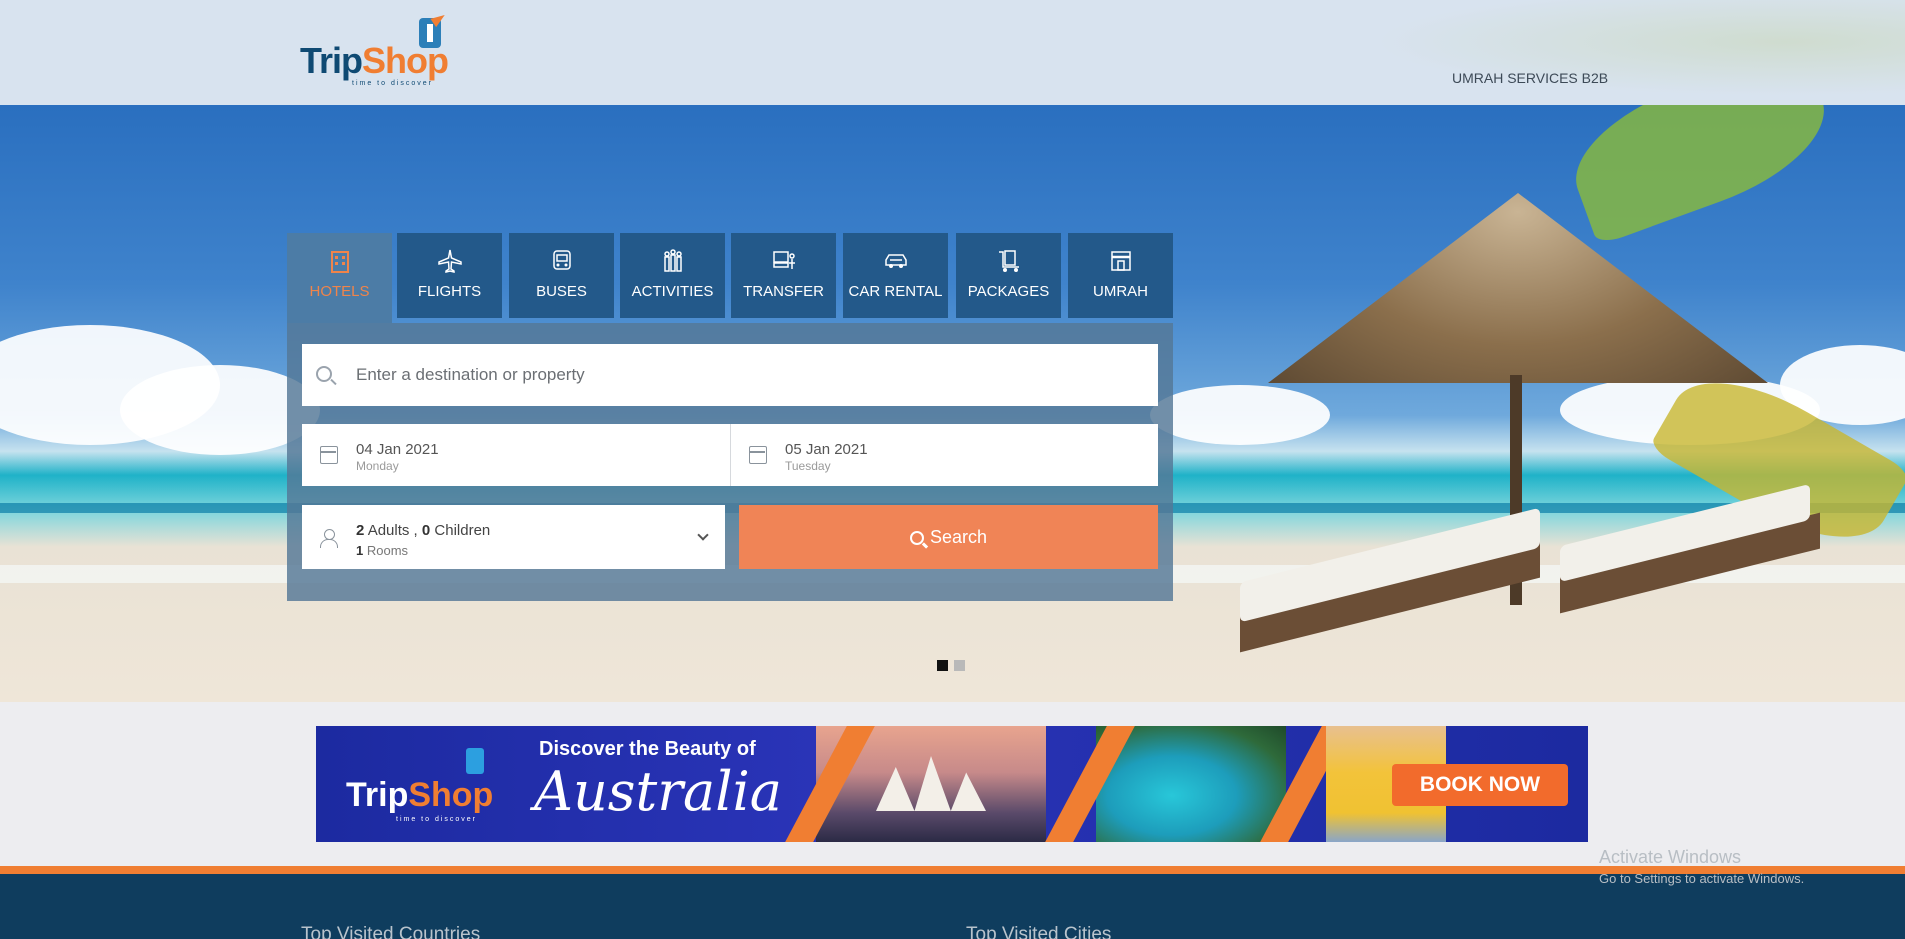 This screenshot has width=1905, height=939. I want to click on checkin-date-picker: 04 Jan 2021 Monday, so click(516, 455).